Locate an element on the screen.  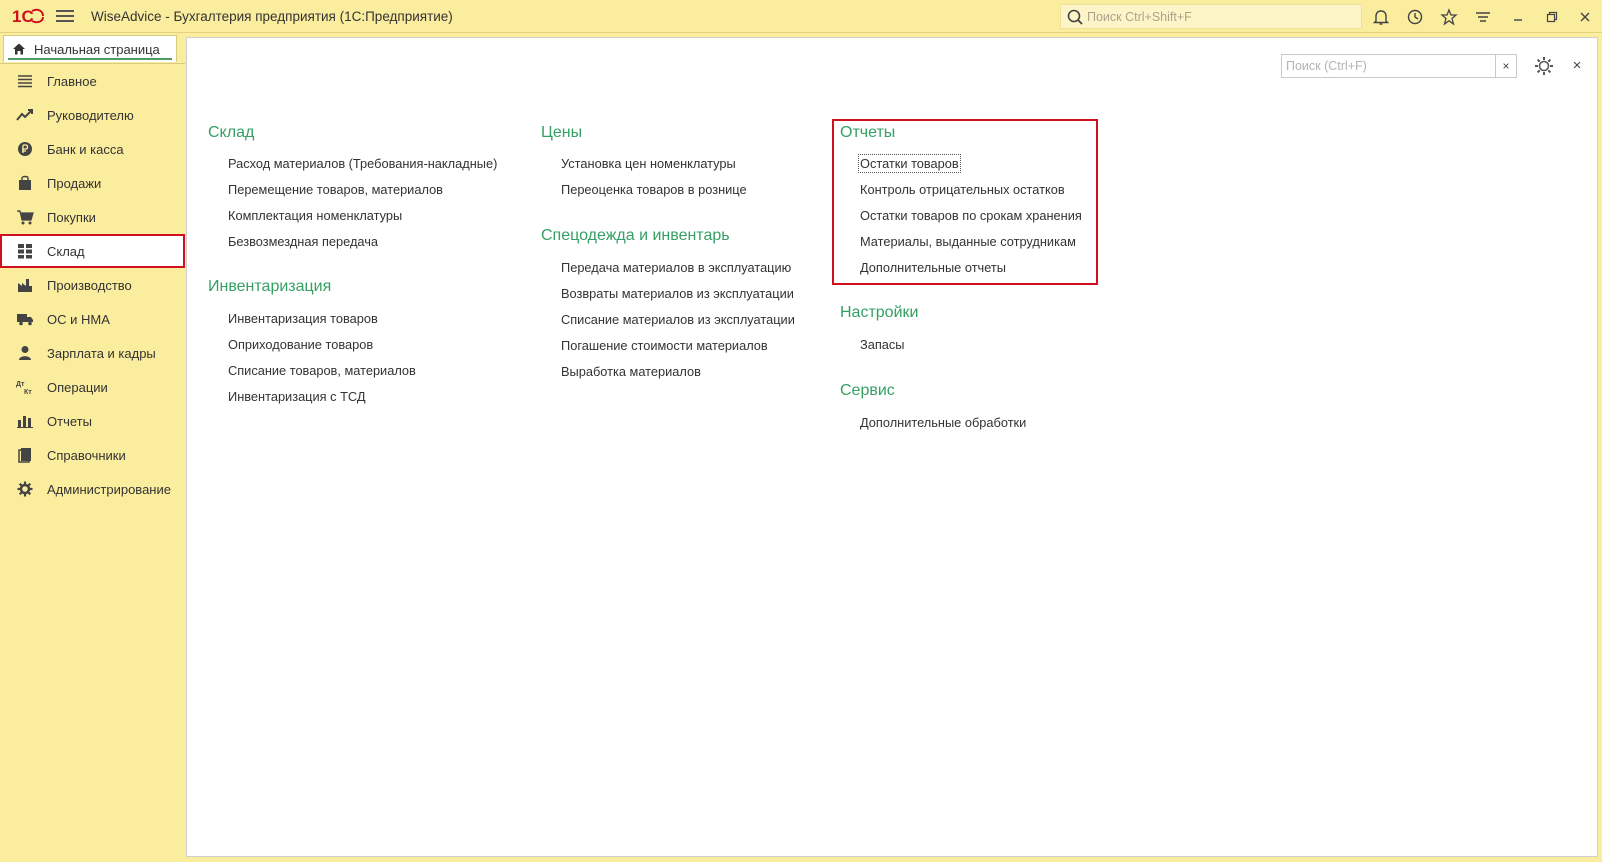
cart-icon is located at coordinates (25, 217).